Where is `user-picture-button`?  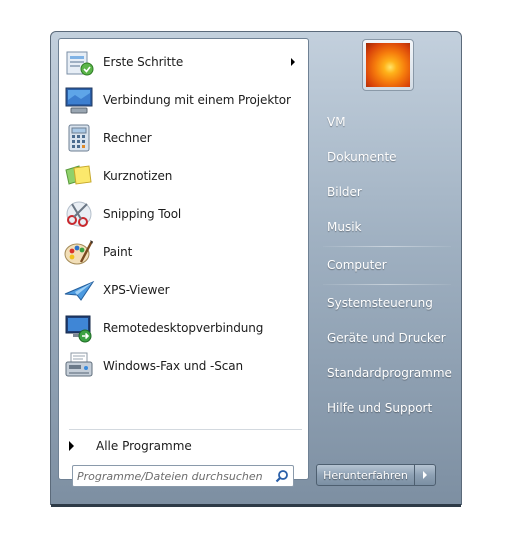 user-picture-button is located at coordinates (388, 65).